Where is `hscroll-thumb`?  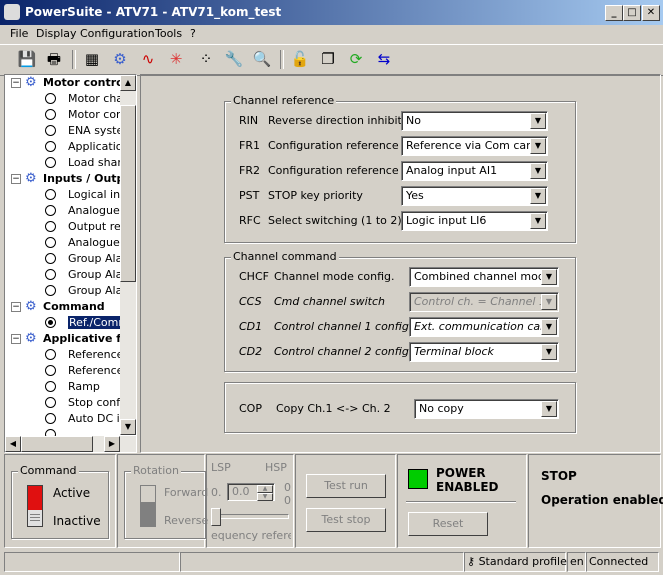
hscroll-thumb is located at coordinates (57, 444).